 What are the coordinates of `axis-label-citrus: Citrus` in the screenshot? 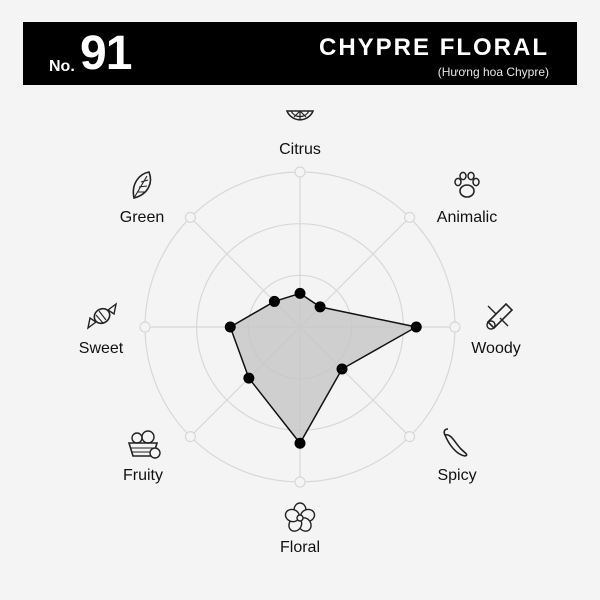 It's located at (300, 149).